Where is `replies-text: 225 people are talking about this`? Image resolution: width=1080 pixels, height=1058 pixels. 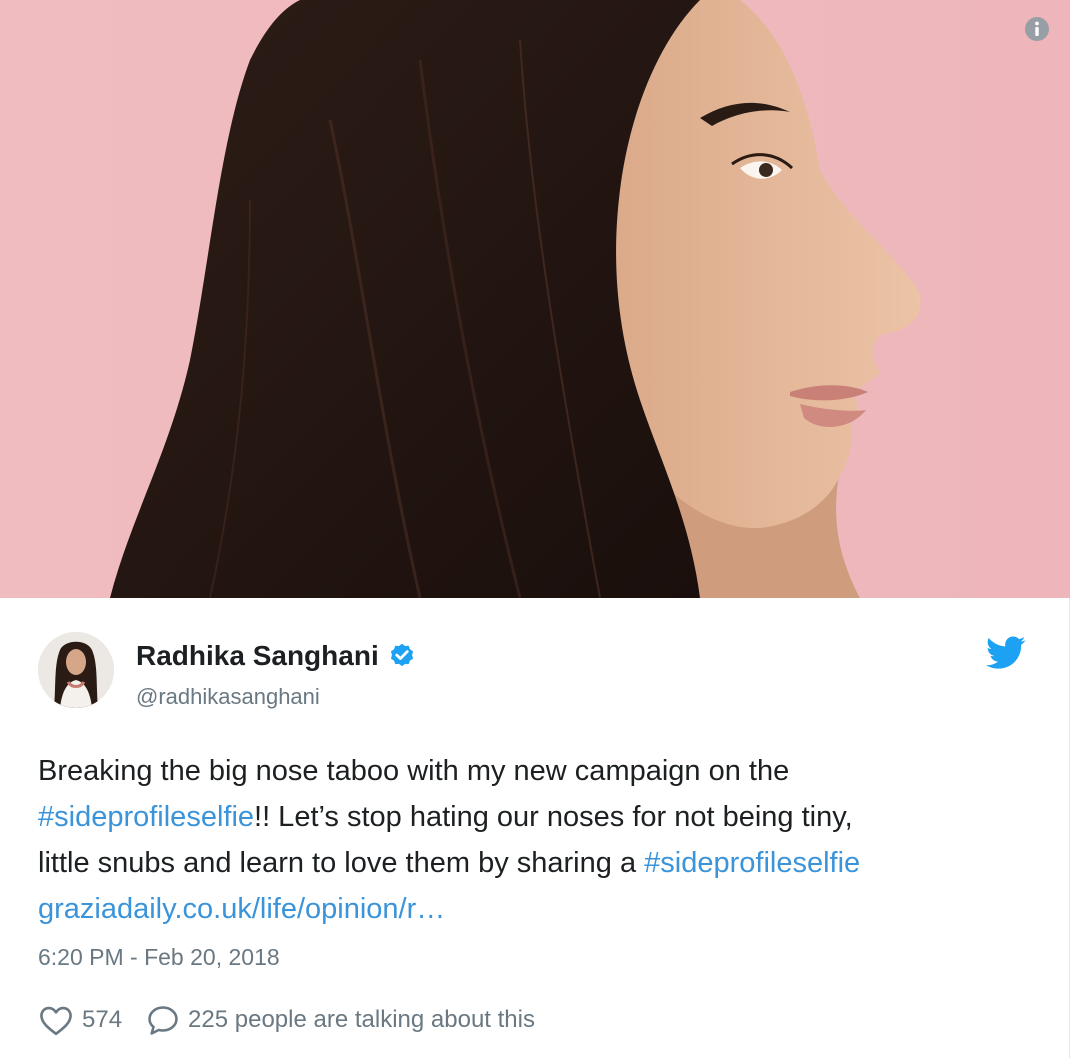 replies-text: 225 people are talking about this is located at coordinates (361, 1019).